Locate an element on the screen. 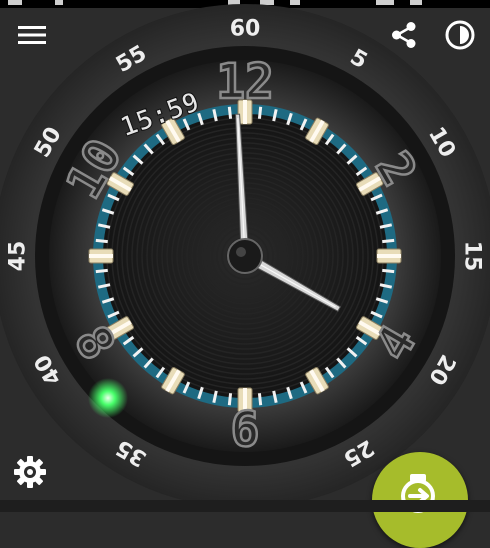 The image size is (490, 548). bottom-edge is located at coordinates (245, 506).